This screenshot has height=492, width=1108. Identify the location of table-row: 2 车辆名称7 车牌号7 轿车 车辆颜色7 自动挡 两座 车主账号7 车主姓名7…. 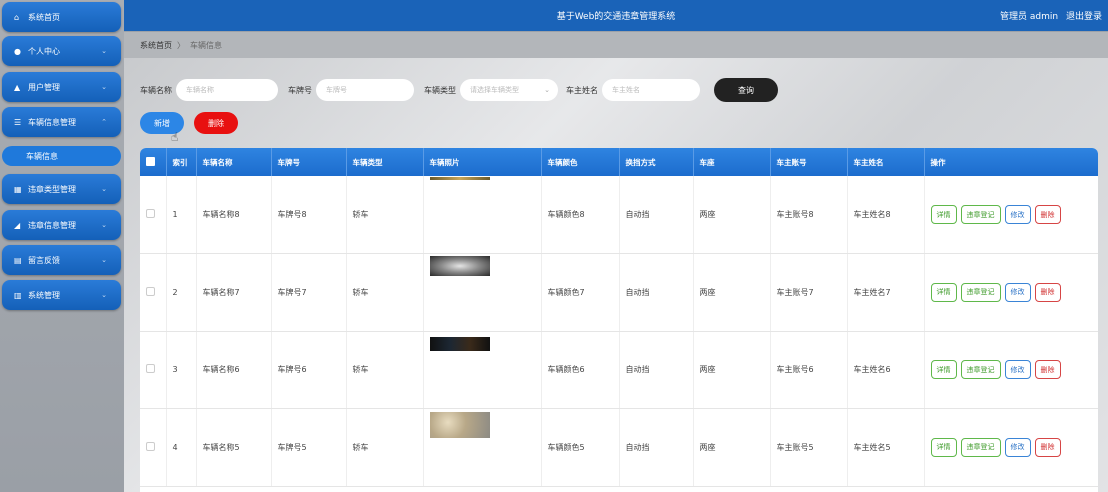
(619, 292).